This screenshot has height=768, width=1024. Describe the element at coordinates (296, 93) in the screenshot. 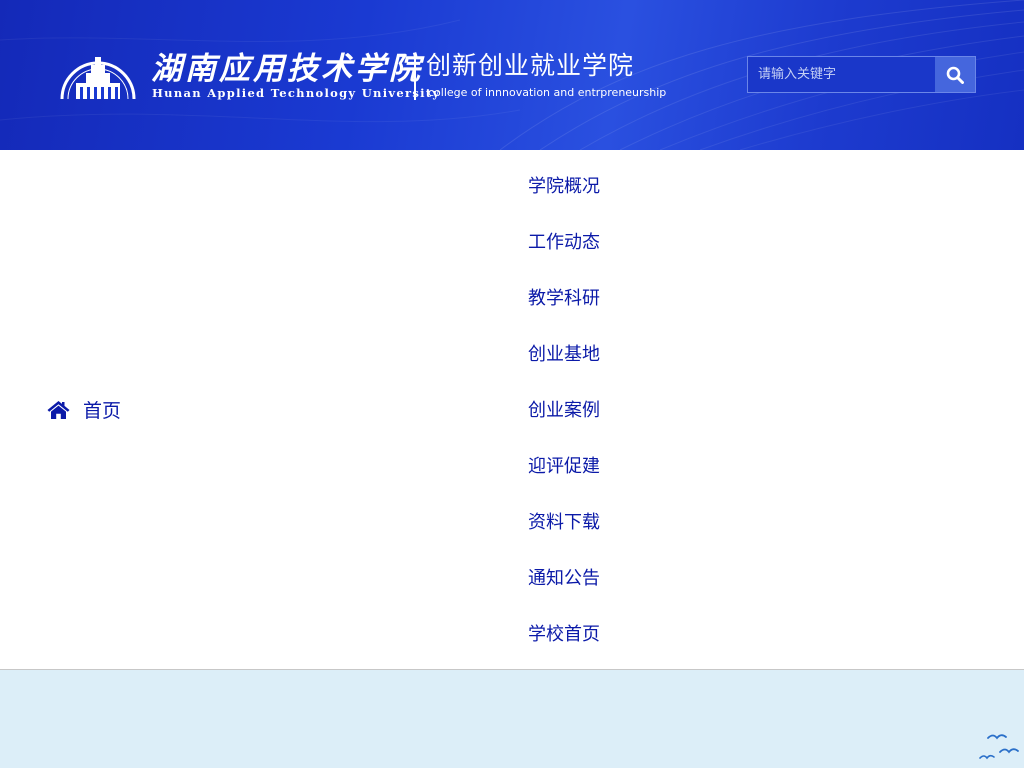

I see `school-name-english: Hunan Applied Technology University` at that location.